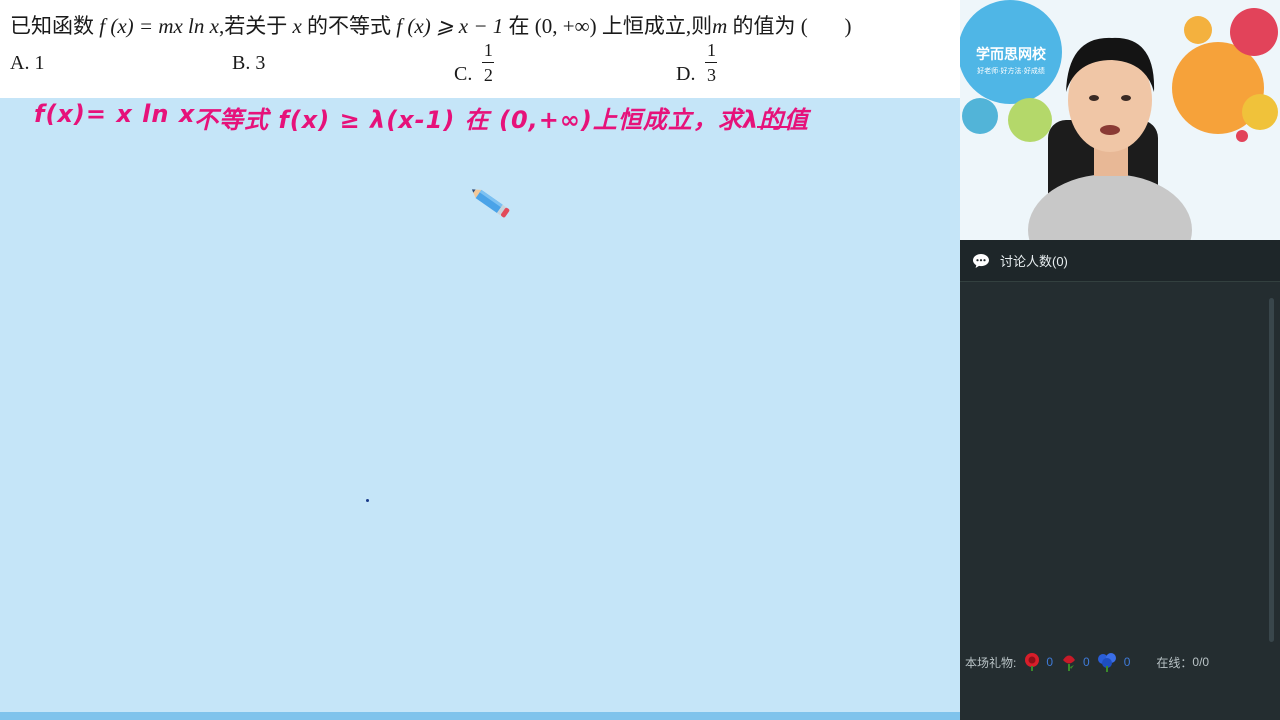  I want to click on gift-blue-flower: 0, so click(1113, 662).